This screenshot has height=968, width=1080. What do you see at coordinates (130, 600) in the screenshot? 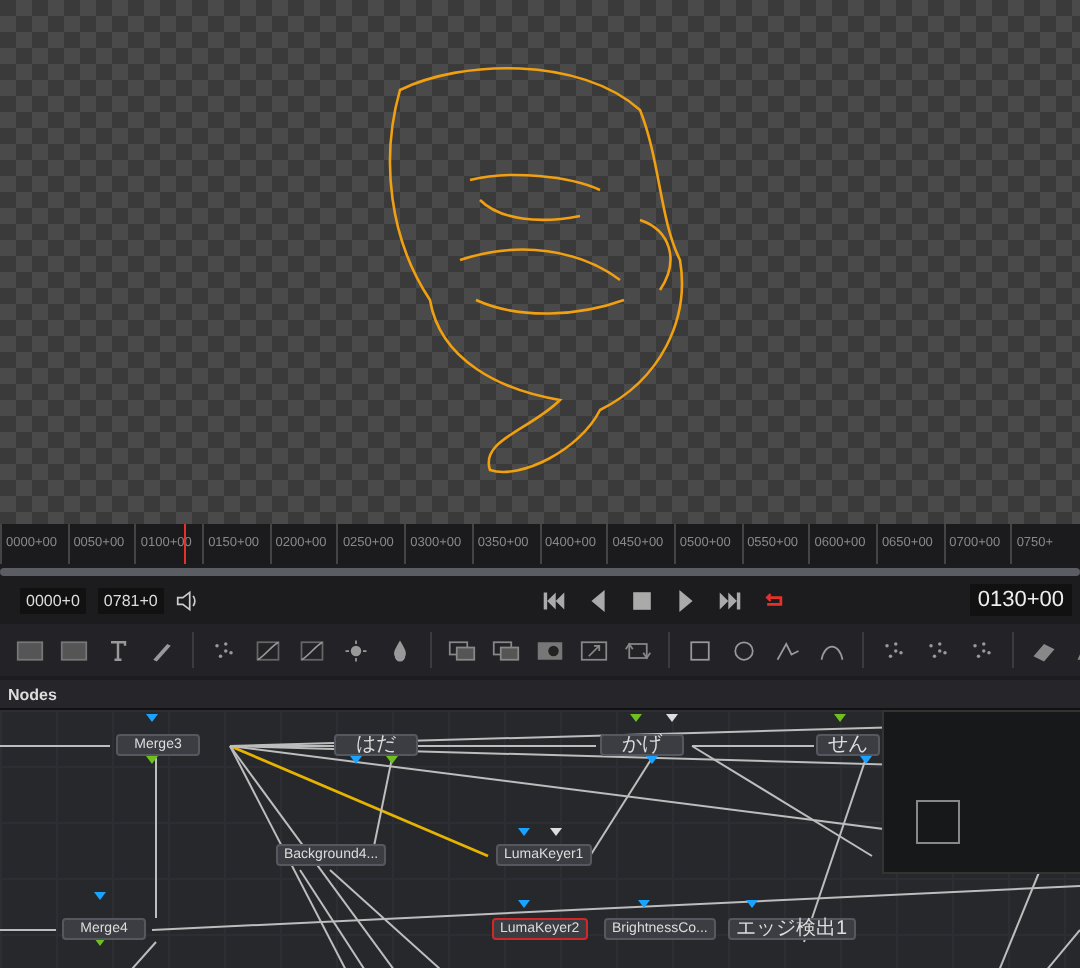
I see `end-timecode-field: 0781+0` at bounding box center [130, 600].